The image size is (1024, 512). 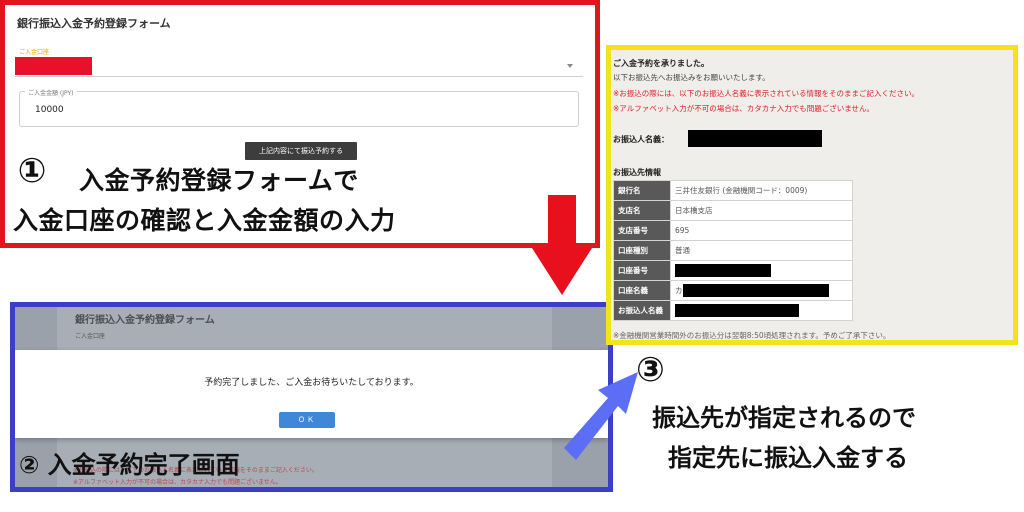 What do you see at coordinates (642, 310) in the screenshot?
I see `row-label: お振込人名義` at bounding box center [642, 310].